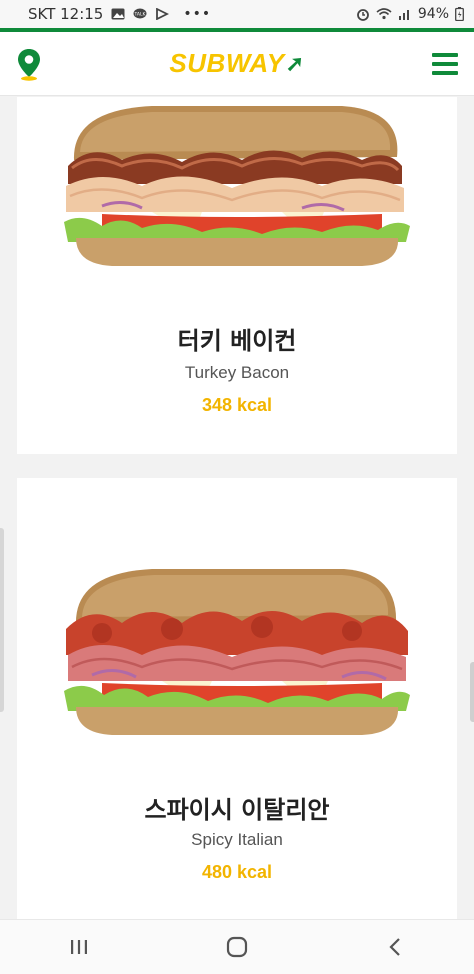  I want to click on battery-icon, so click(459, 14).